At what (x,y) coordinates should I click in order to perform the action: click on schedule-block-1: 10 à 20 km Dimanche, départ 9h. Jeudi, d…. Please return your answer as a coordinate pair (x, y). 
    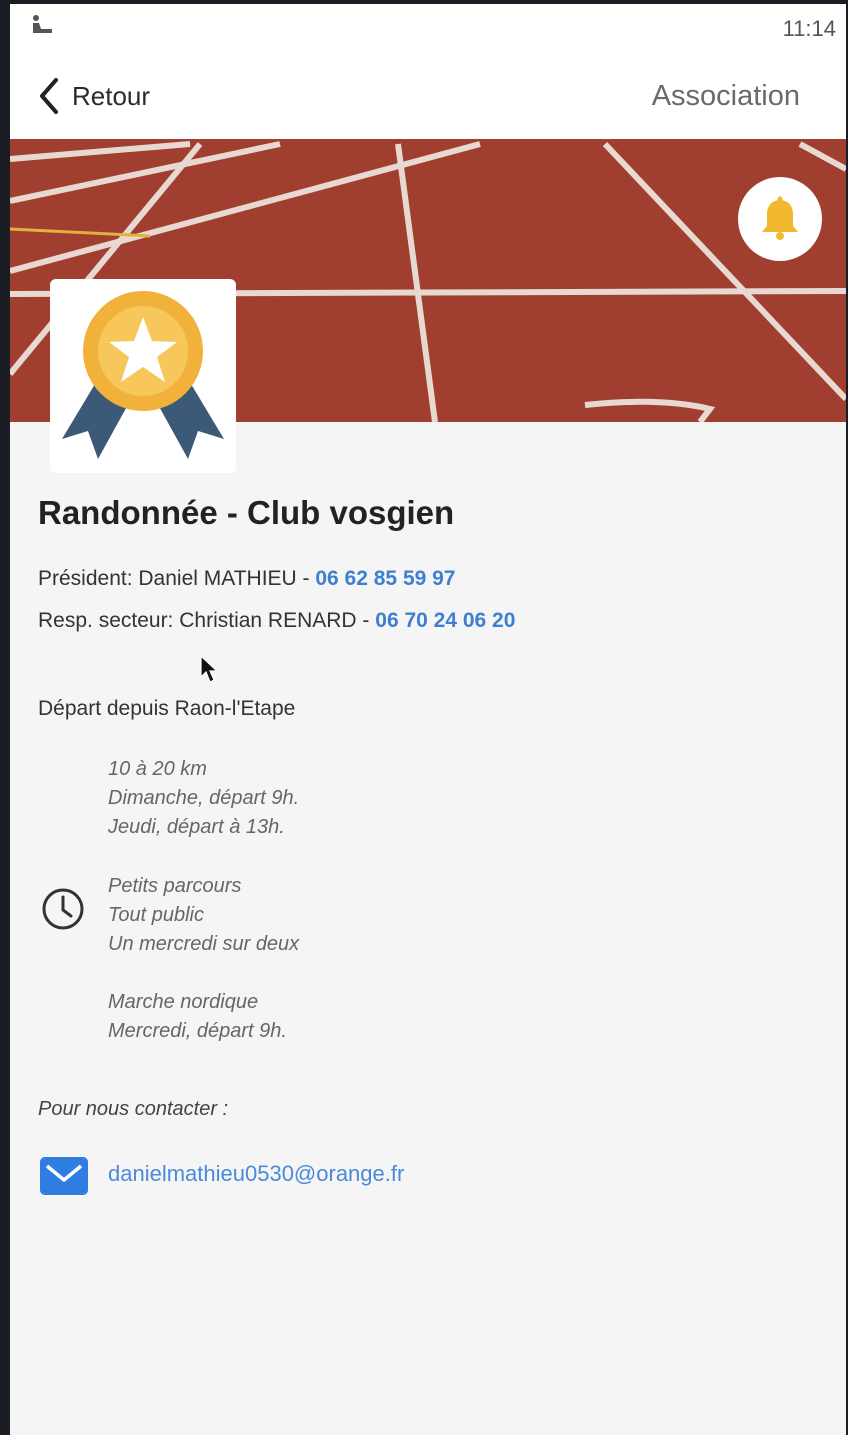
    Looking at the image, I should click on (203, 798).